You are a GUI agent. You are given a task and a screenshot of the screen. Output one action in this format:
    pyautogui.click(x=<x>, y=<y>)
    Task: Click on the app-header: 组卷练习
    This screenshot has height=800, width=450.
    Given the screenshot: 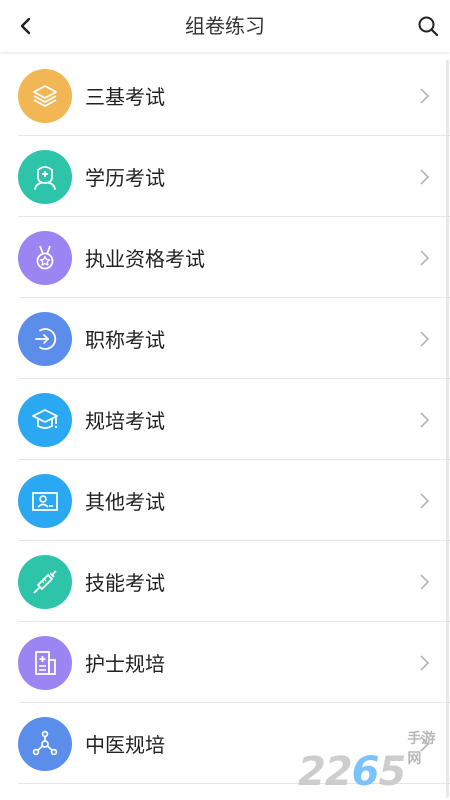 What is the action you would take?
    pyautogui.click(x=225, y=26)
    